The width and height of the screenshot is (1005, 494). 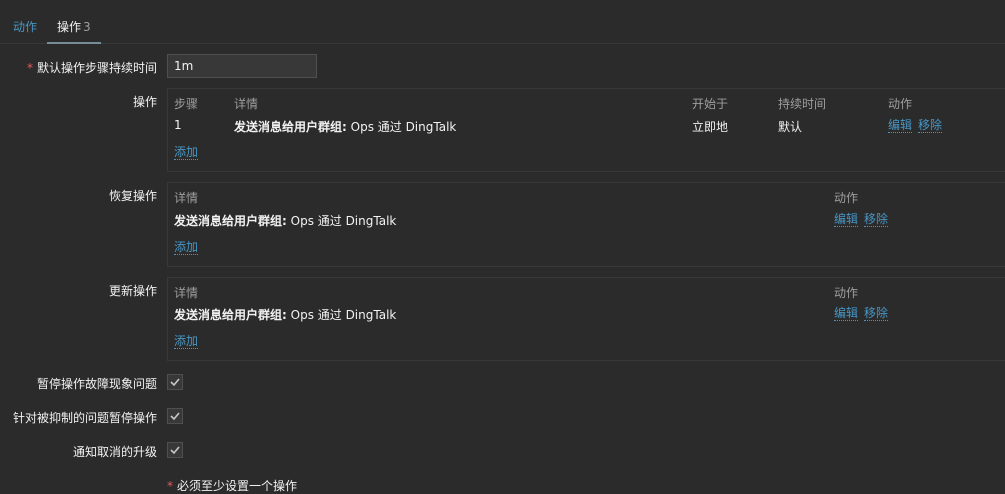 I want to click on edit-update-operation-link: 编辑, so click(x=846, y=313).